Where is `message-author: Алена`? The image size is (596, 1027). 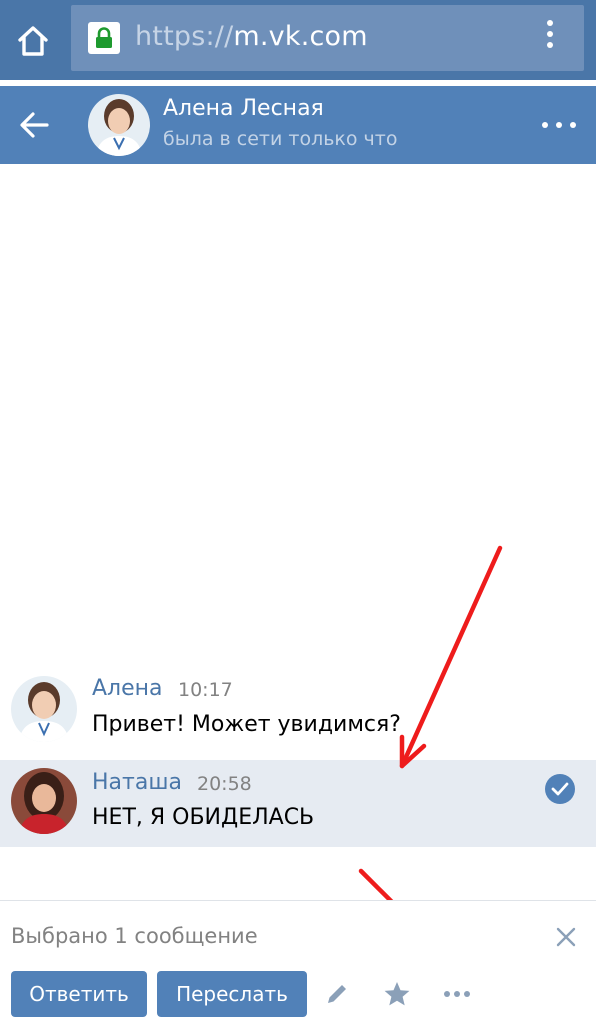 message-author: Алена is located at coordinates (127, 689).